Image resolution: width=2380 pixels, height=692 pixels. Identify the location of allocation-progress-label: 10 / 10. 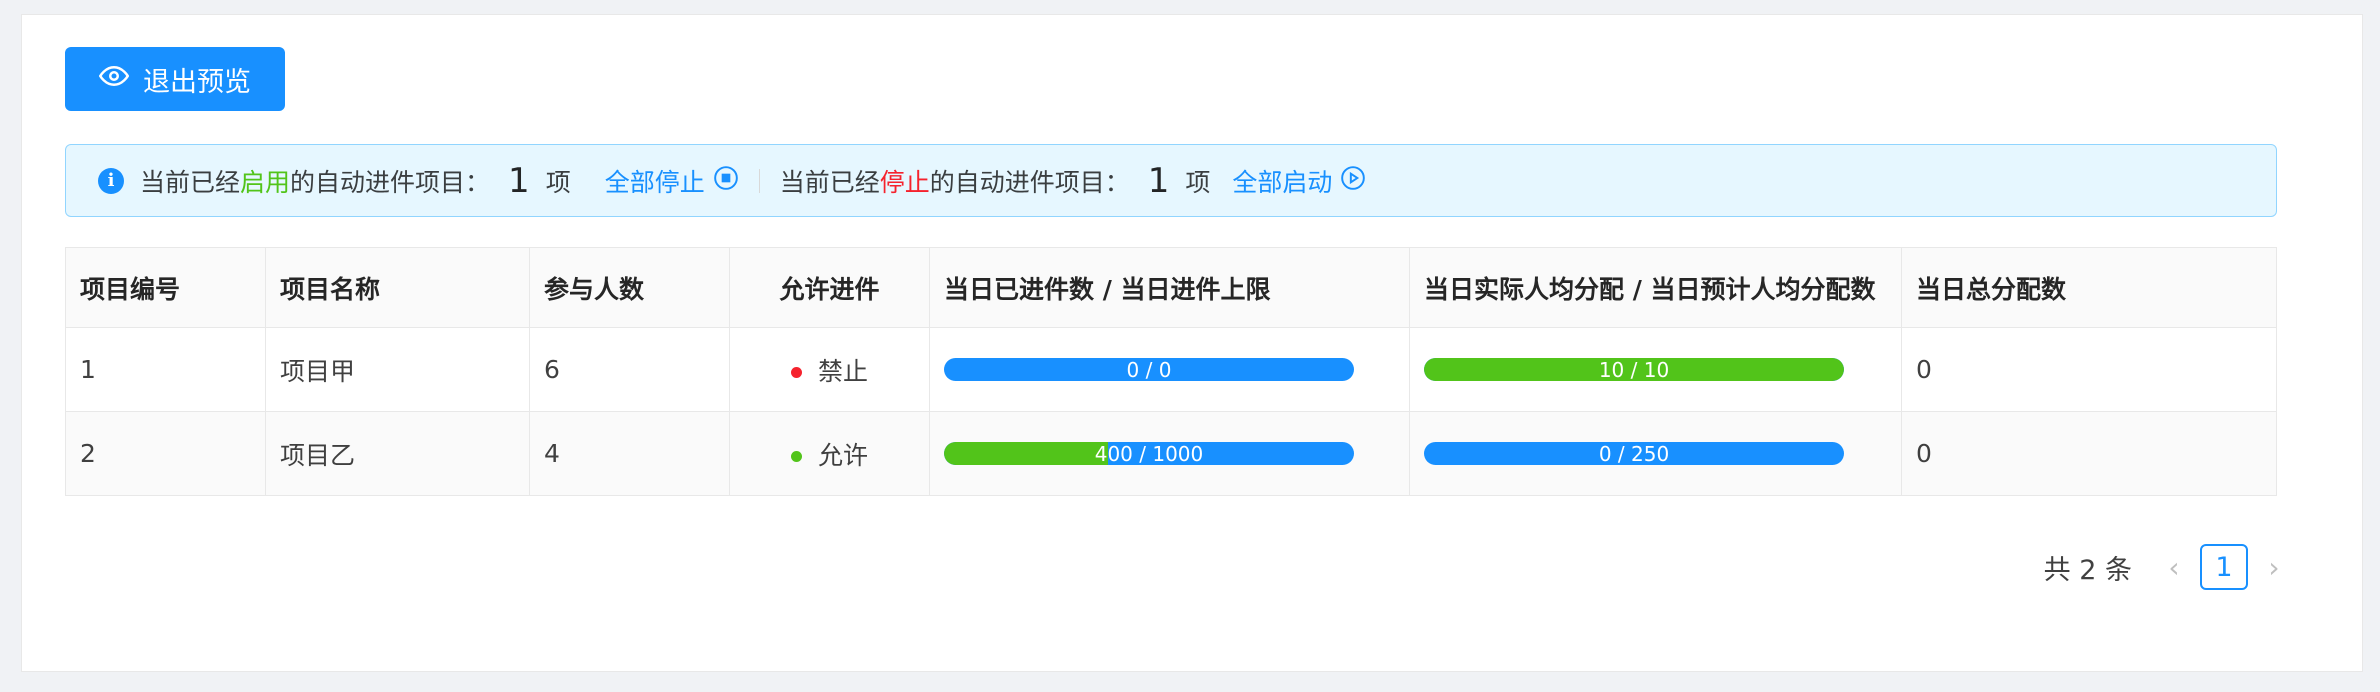
(1634, 369).